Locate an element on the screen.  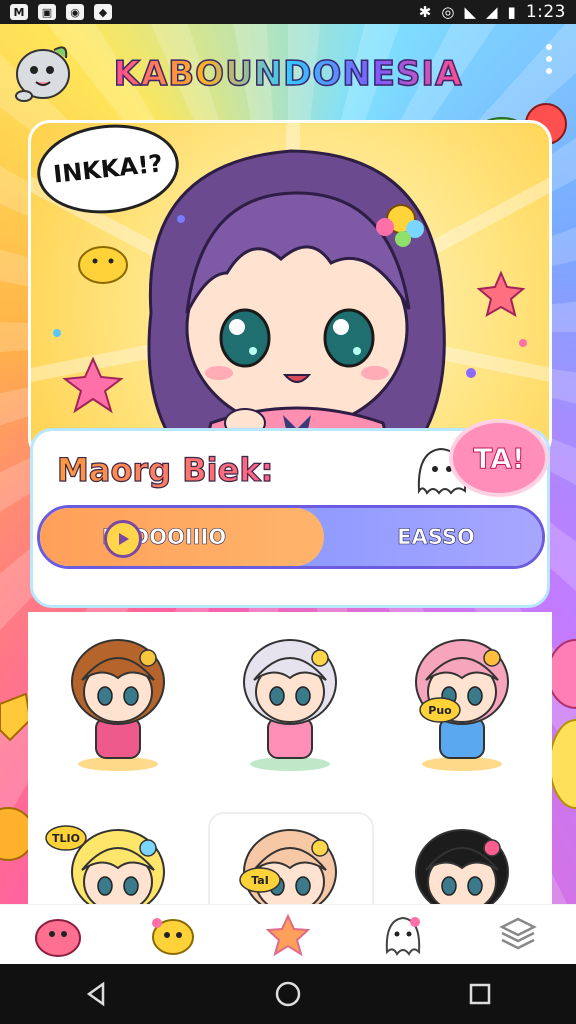
notification-icon: ◆ is located at coordinates (103, 12).